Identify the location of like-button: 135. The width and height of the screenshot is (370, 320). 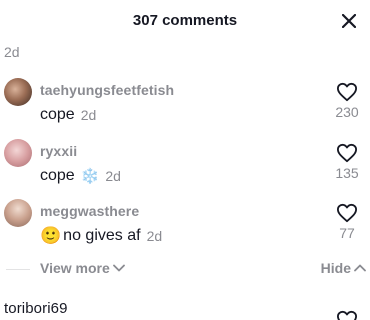
(347, 162).